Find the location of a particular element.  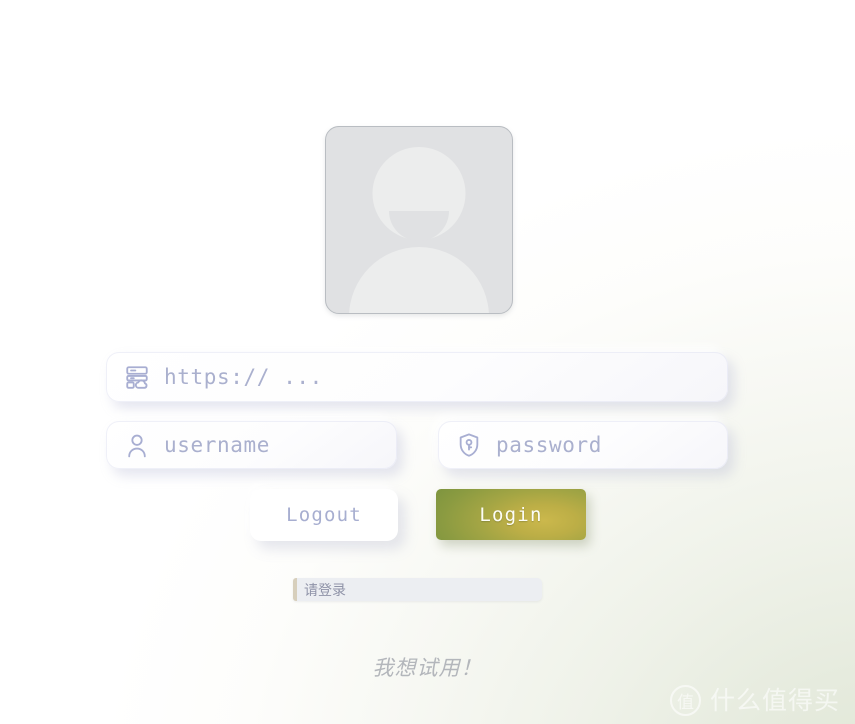

avatar-body-shape is located at coordinates (419, 280).